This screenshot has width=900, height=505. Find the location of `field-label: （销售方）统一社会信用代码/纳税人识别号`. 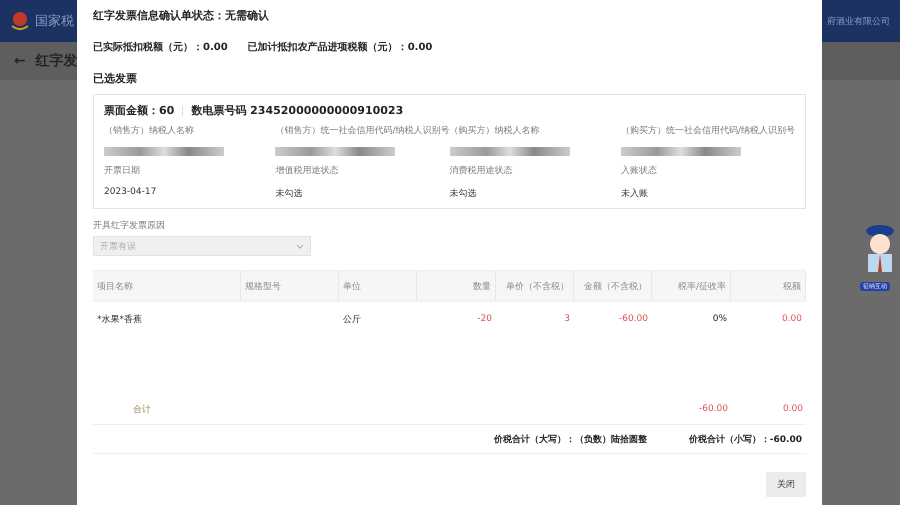

field-label: （销售方）统一社会信用代码/纳税人识别号 is located at coordinates (362, 130).